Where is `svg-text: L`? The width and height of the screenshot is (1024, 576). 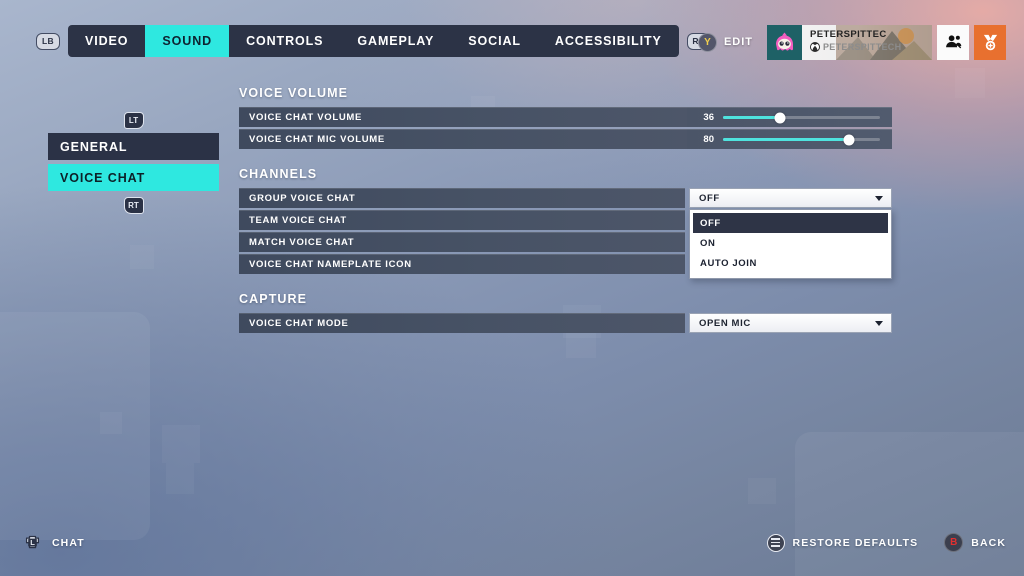
svg-text: L is located at coordinates (32, 542).